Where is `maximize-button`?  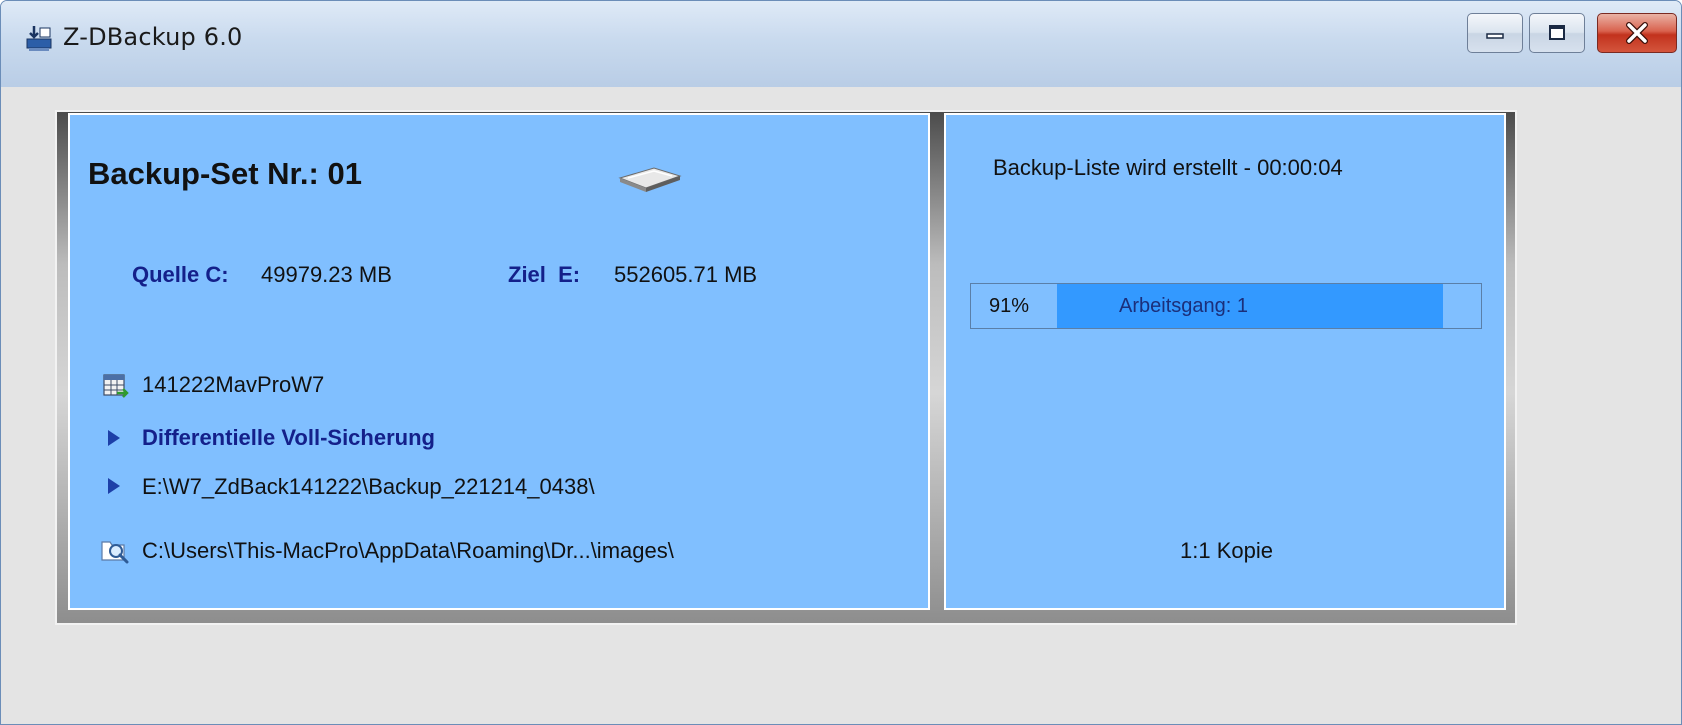
maximize-button is located at coordinates (1557, 33).